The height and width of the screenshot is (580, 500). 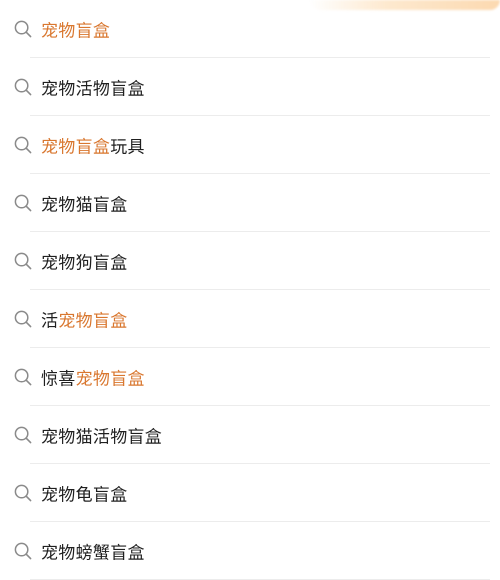 What do you see at coordinates (250, 261) in the screenshot?
I see `suggestion-item: 宠物狗盲盒` at bounding box center [250, 261].